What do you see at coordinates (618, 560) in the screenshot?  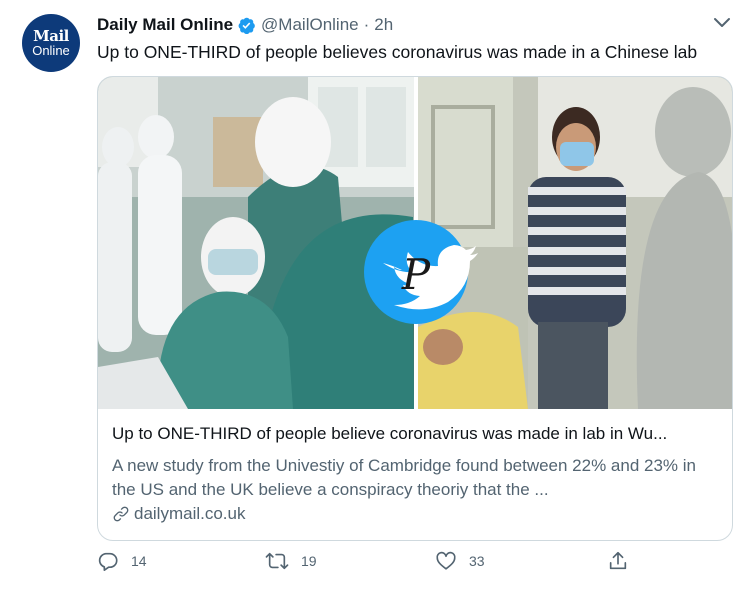 I see `share-icon` at bounding box center [618, 560].